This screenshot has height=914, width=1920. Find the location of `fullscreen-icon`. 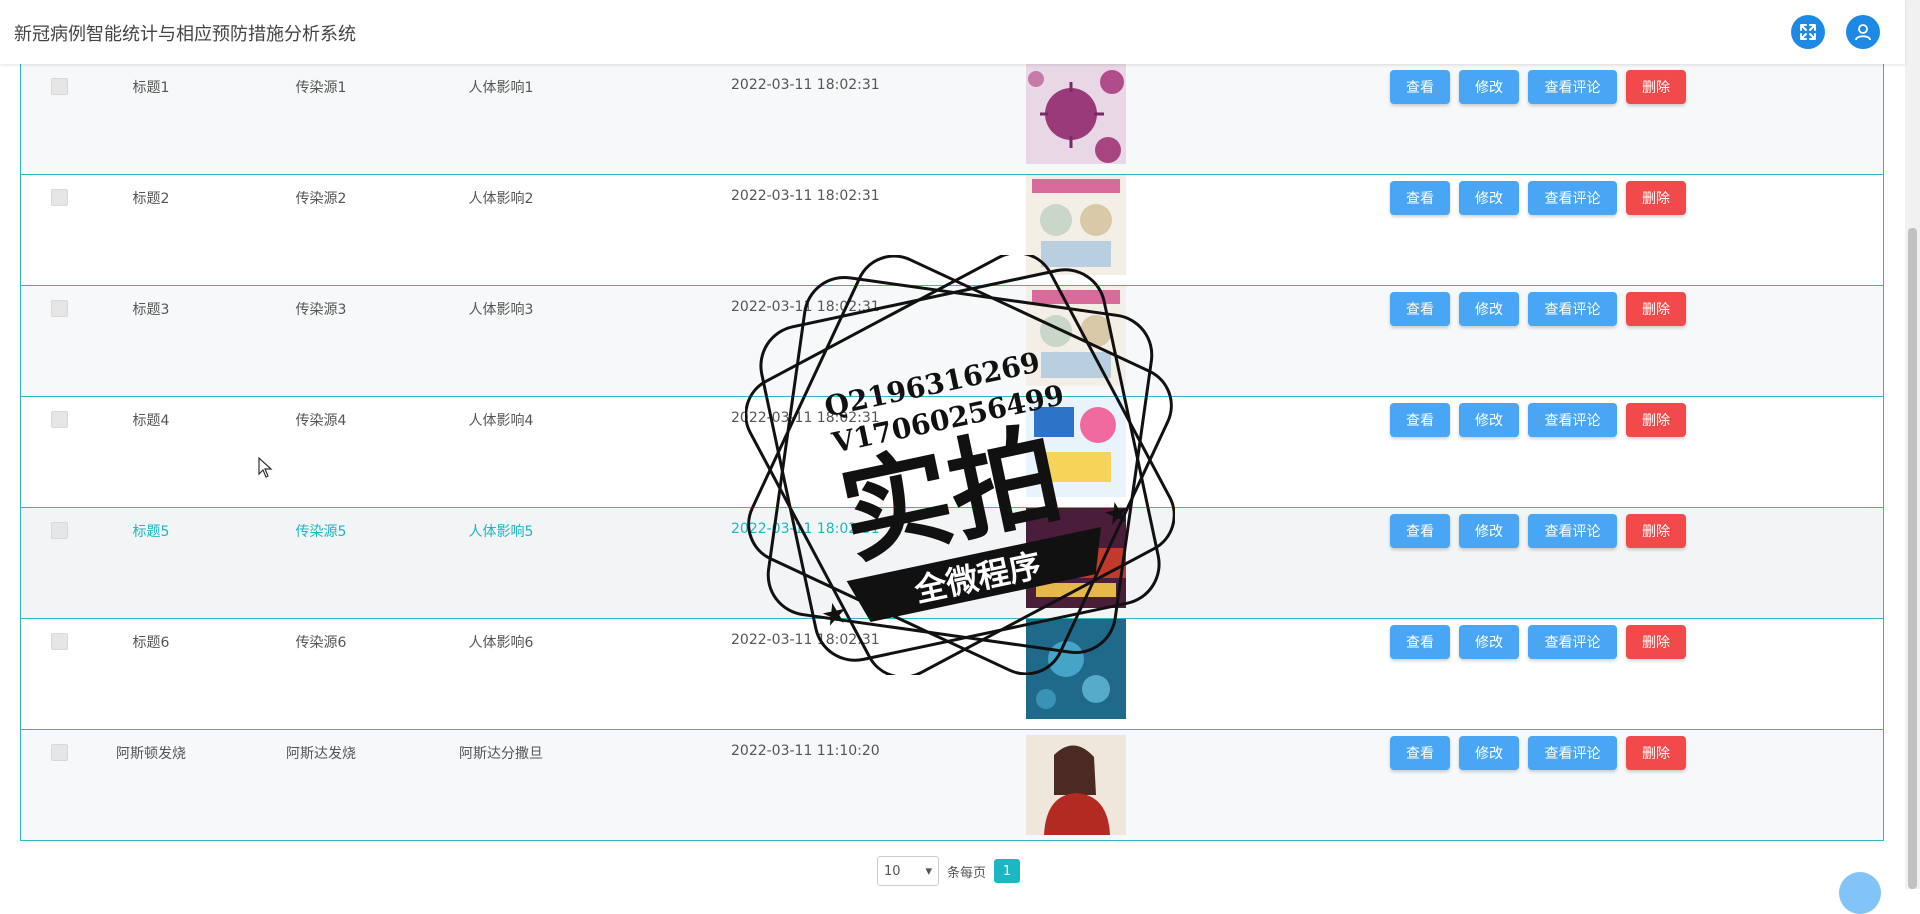

fullscreen-icon is located at coordinates (1808, 32).